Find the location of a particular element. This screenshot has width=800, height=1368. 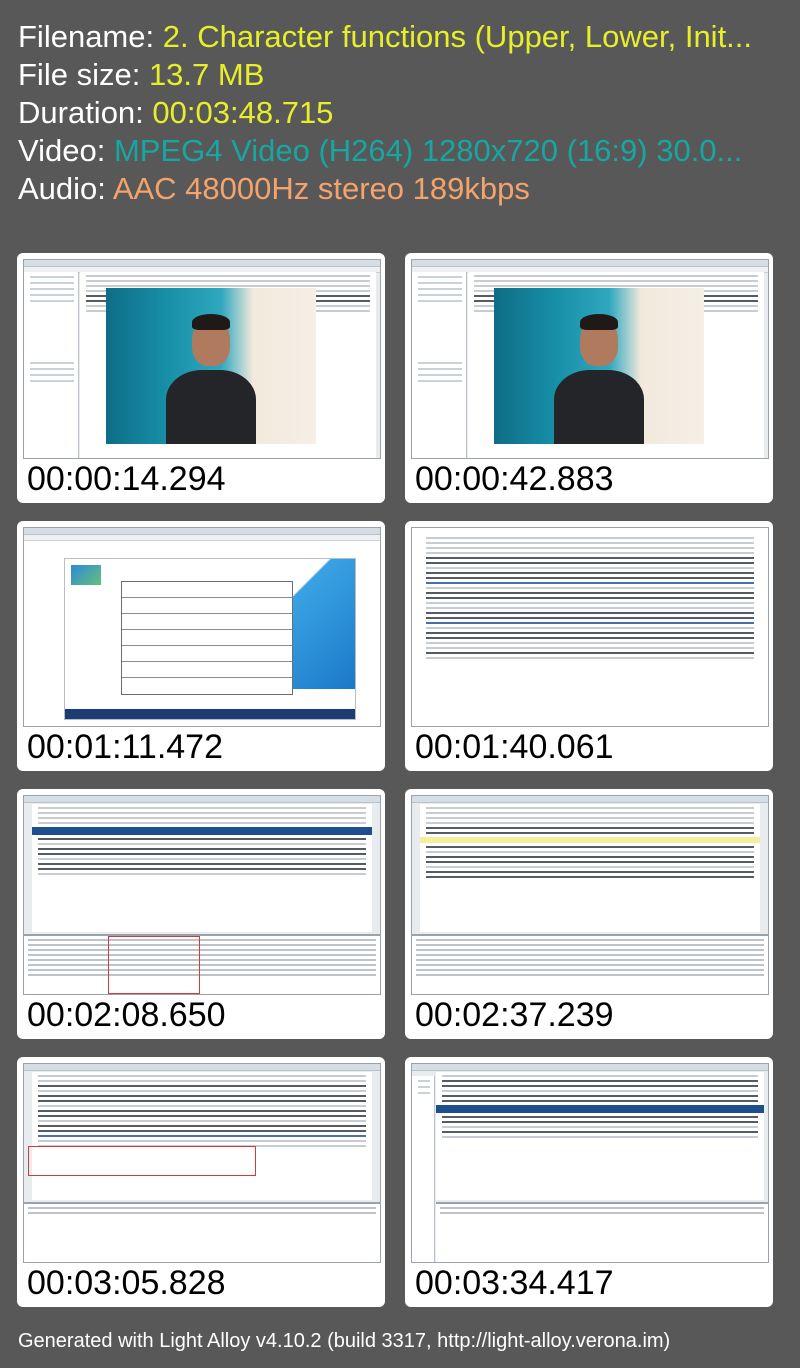

thumbnail-5-frame is located at coordinates (202, 895).